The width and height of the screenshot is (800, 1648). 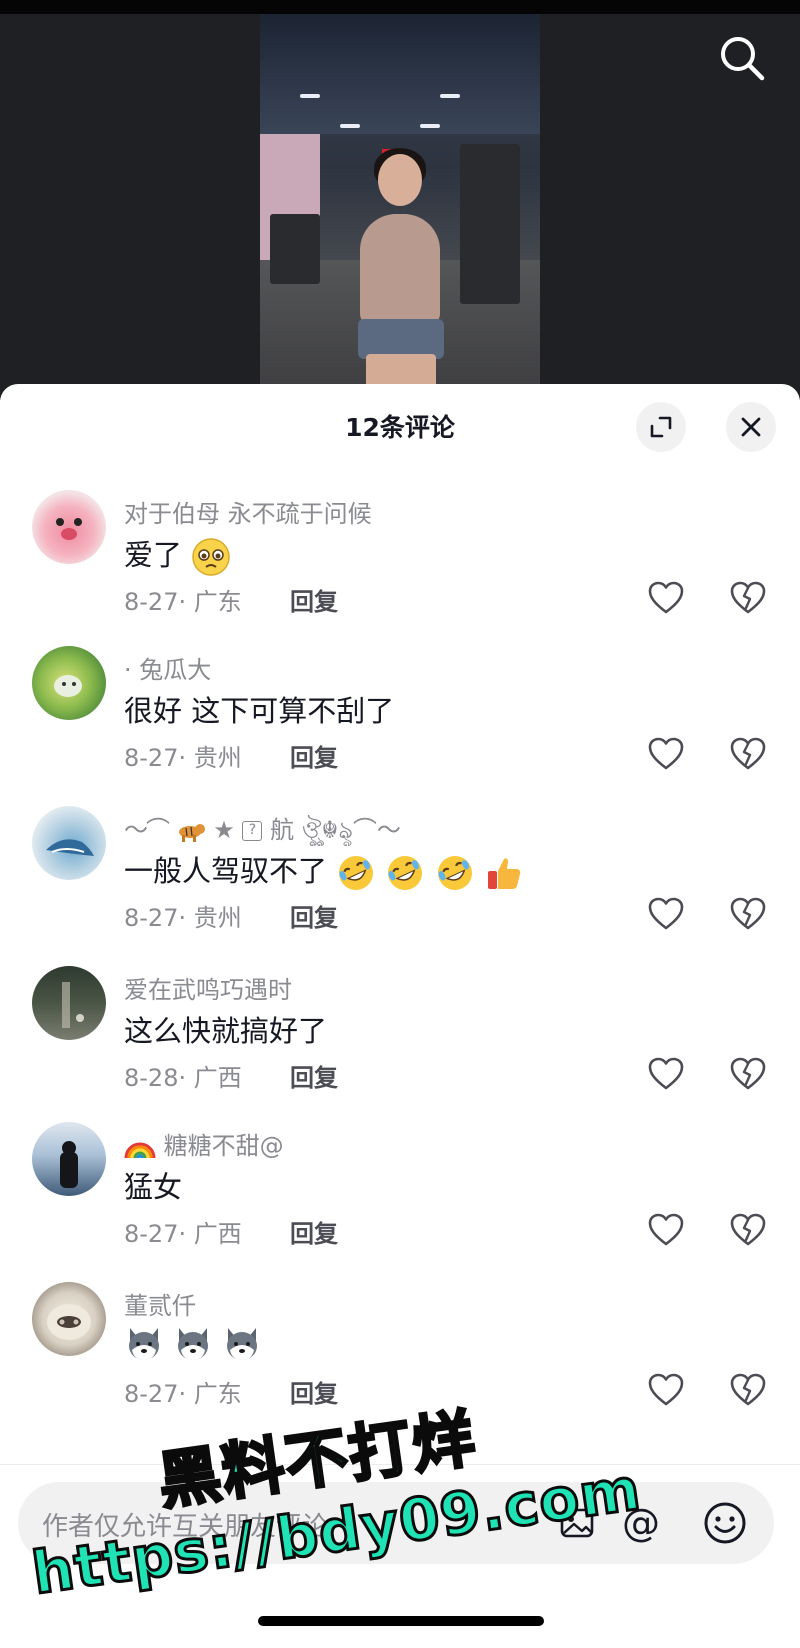 I want to click on rainbow-emoji-icon, so click(x=140, y=1150).